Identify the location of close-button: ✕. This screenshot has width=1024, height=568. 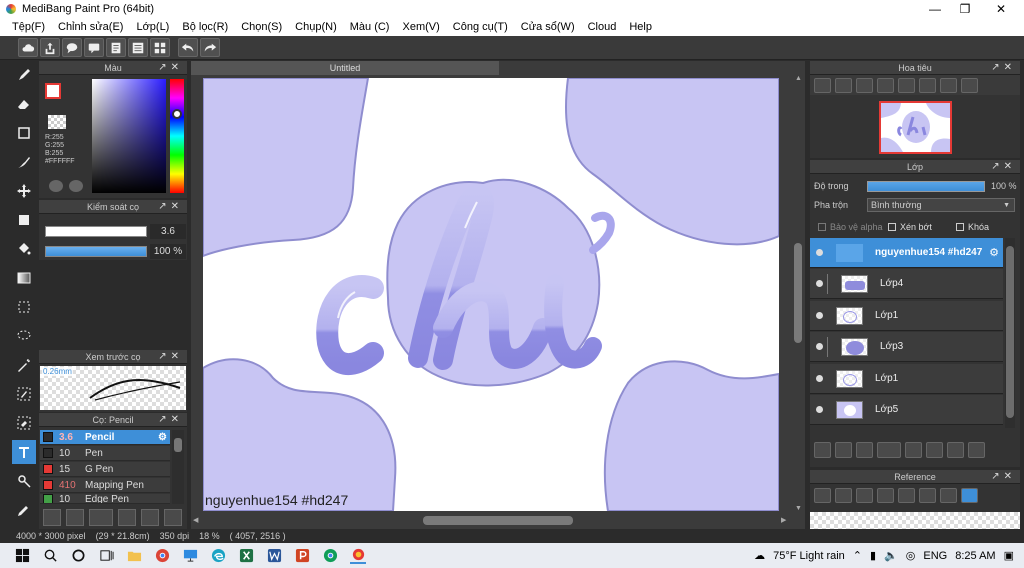
(1001, 8).